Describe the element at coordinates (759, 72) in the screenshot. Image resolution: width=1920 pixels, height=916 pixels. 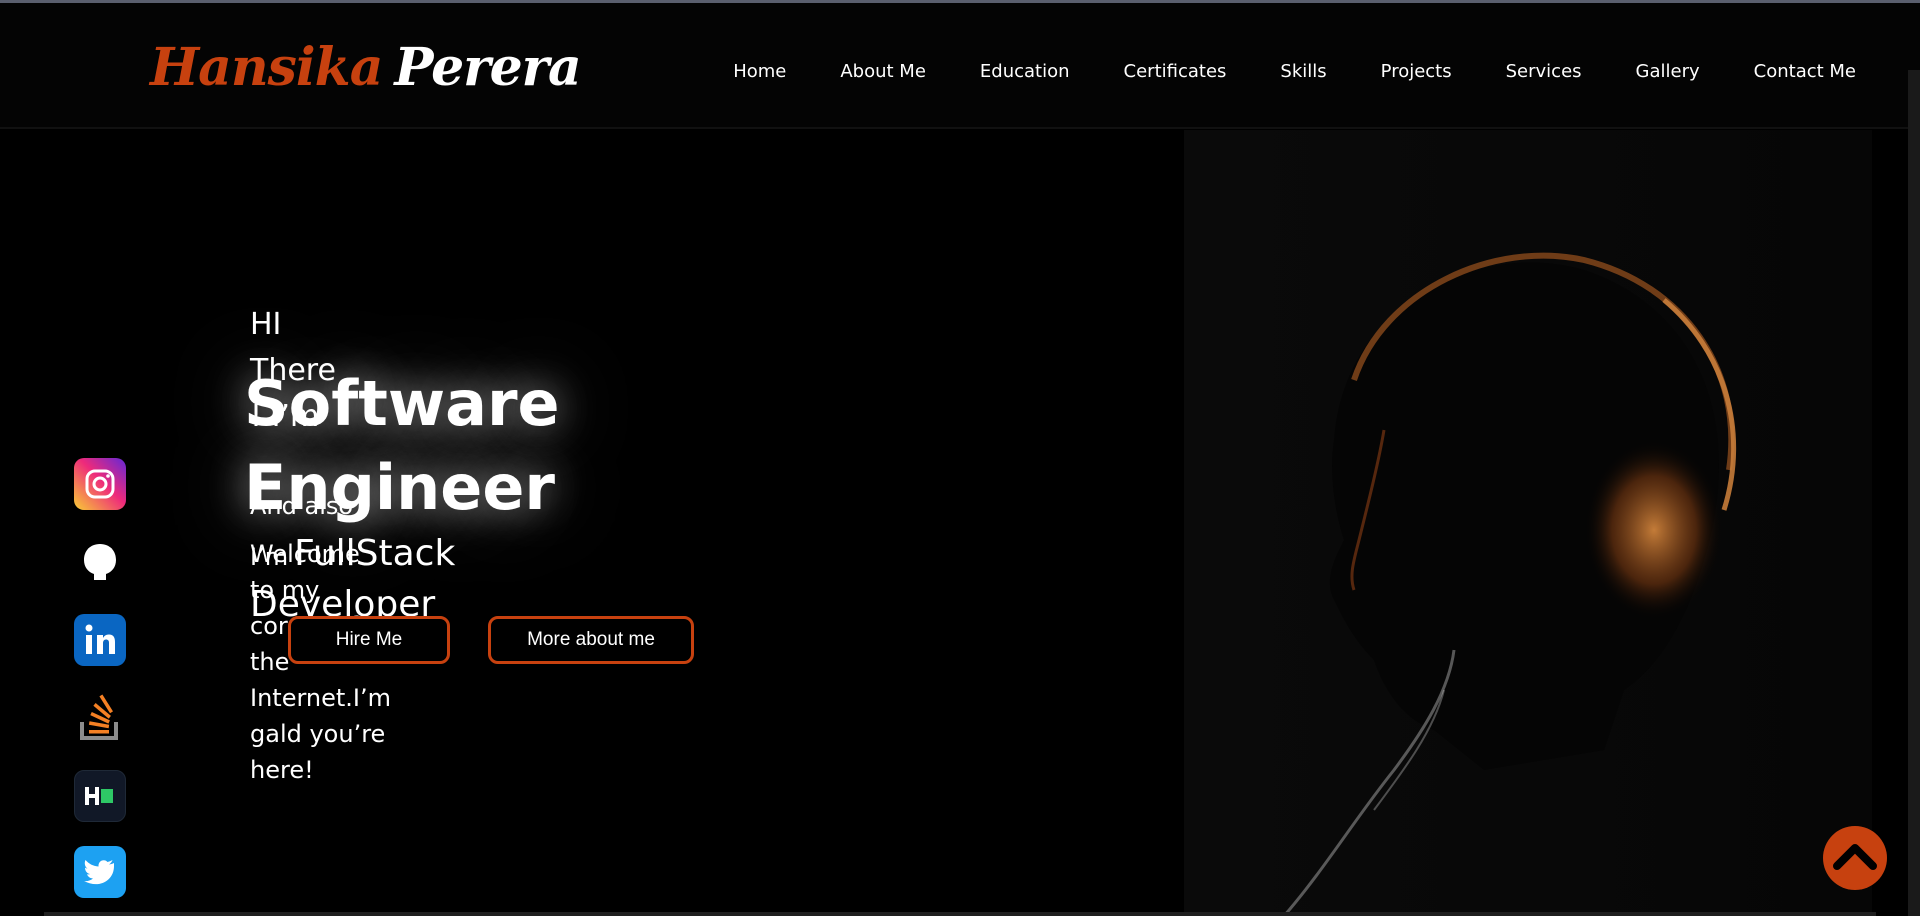
I see `nav-home: Home` at that location.